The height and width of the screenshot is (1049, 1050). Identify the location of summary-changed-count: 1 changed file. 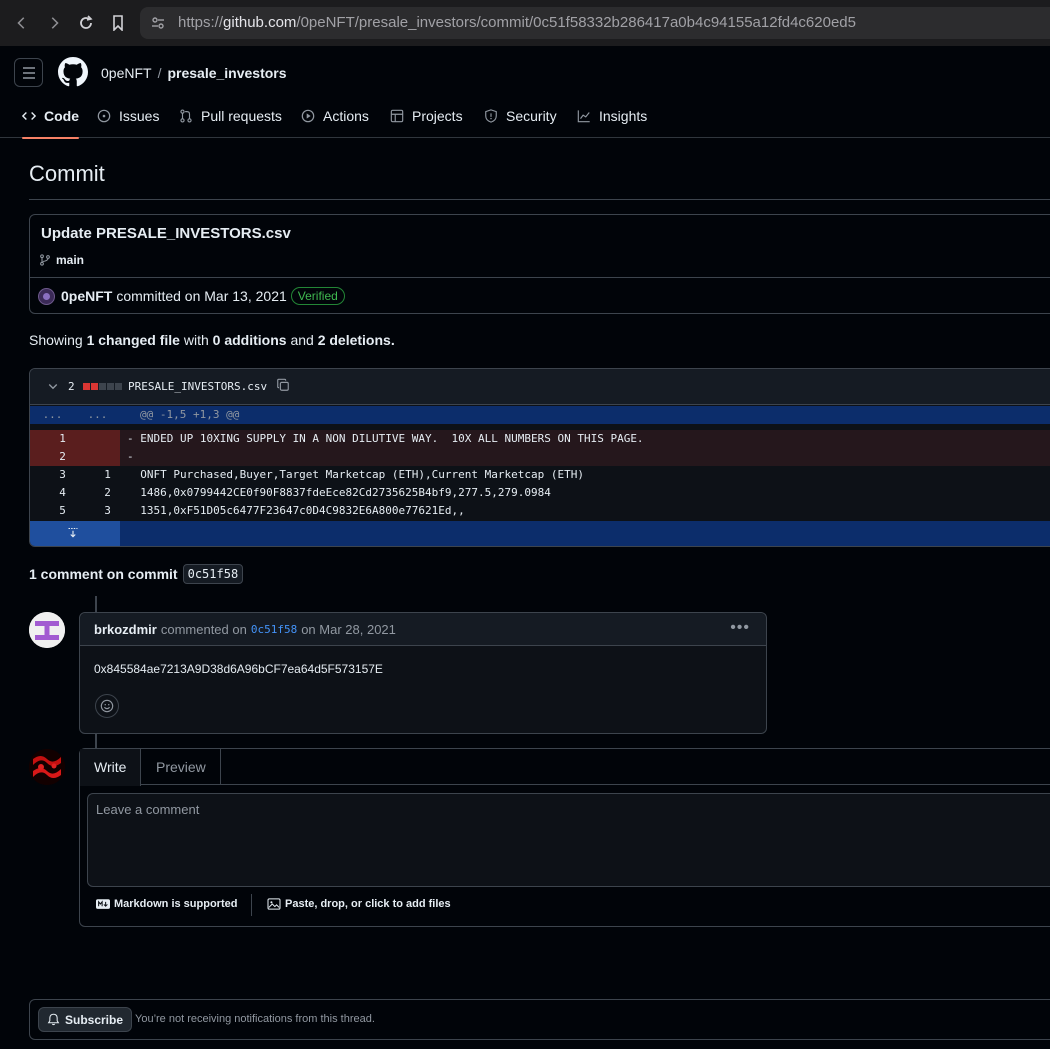
(133, 340).